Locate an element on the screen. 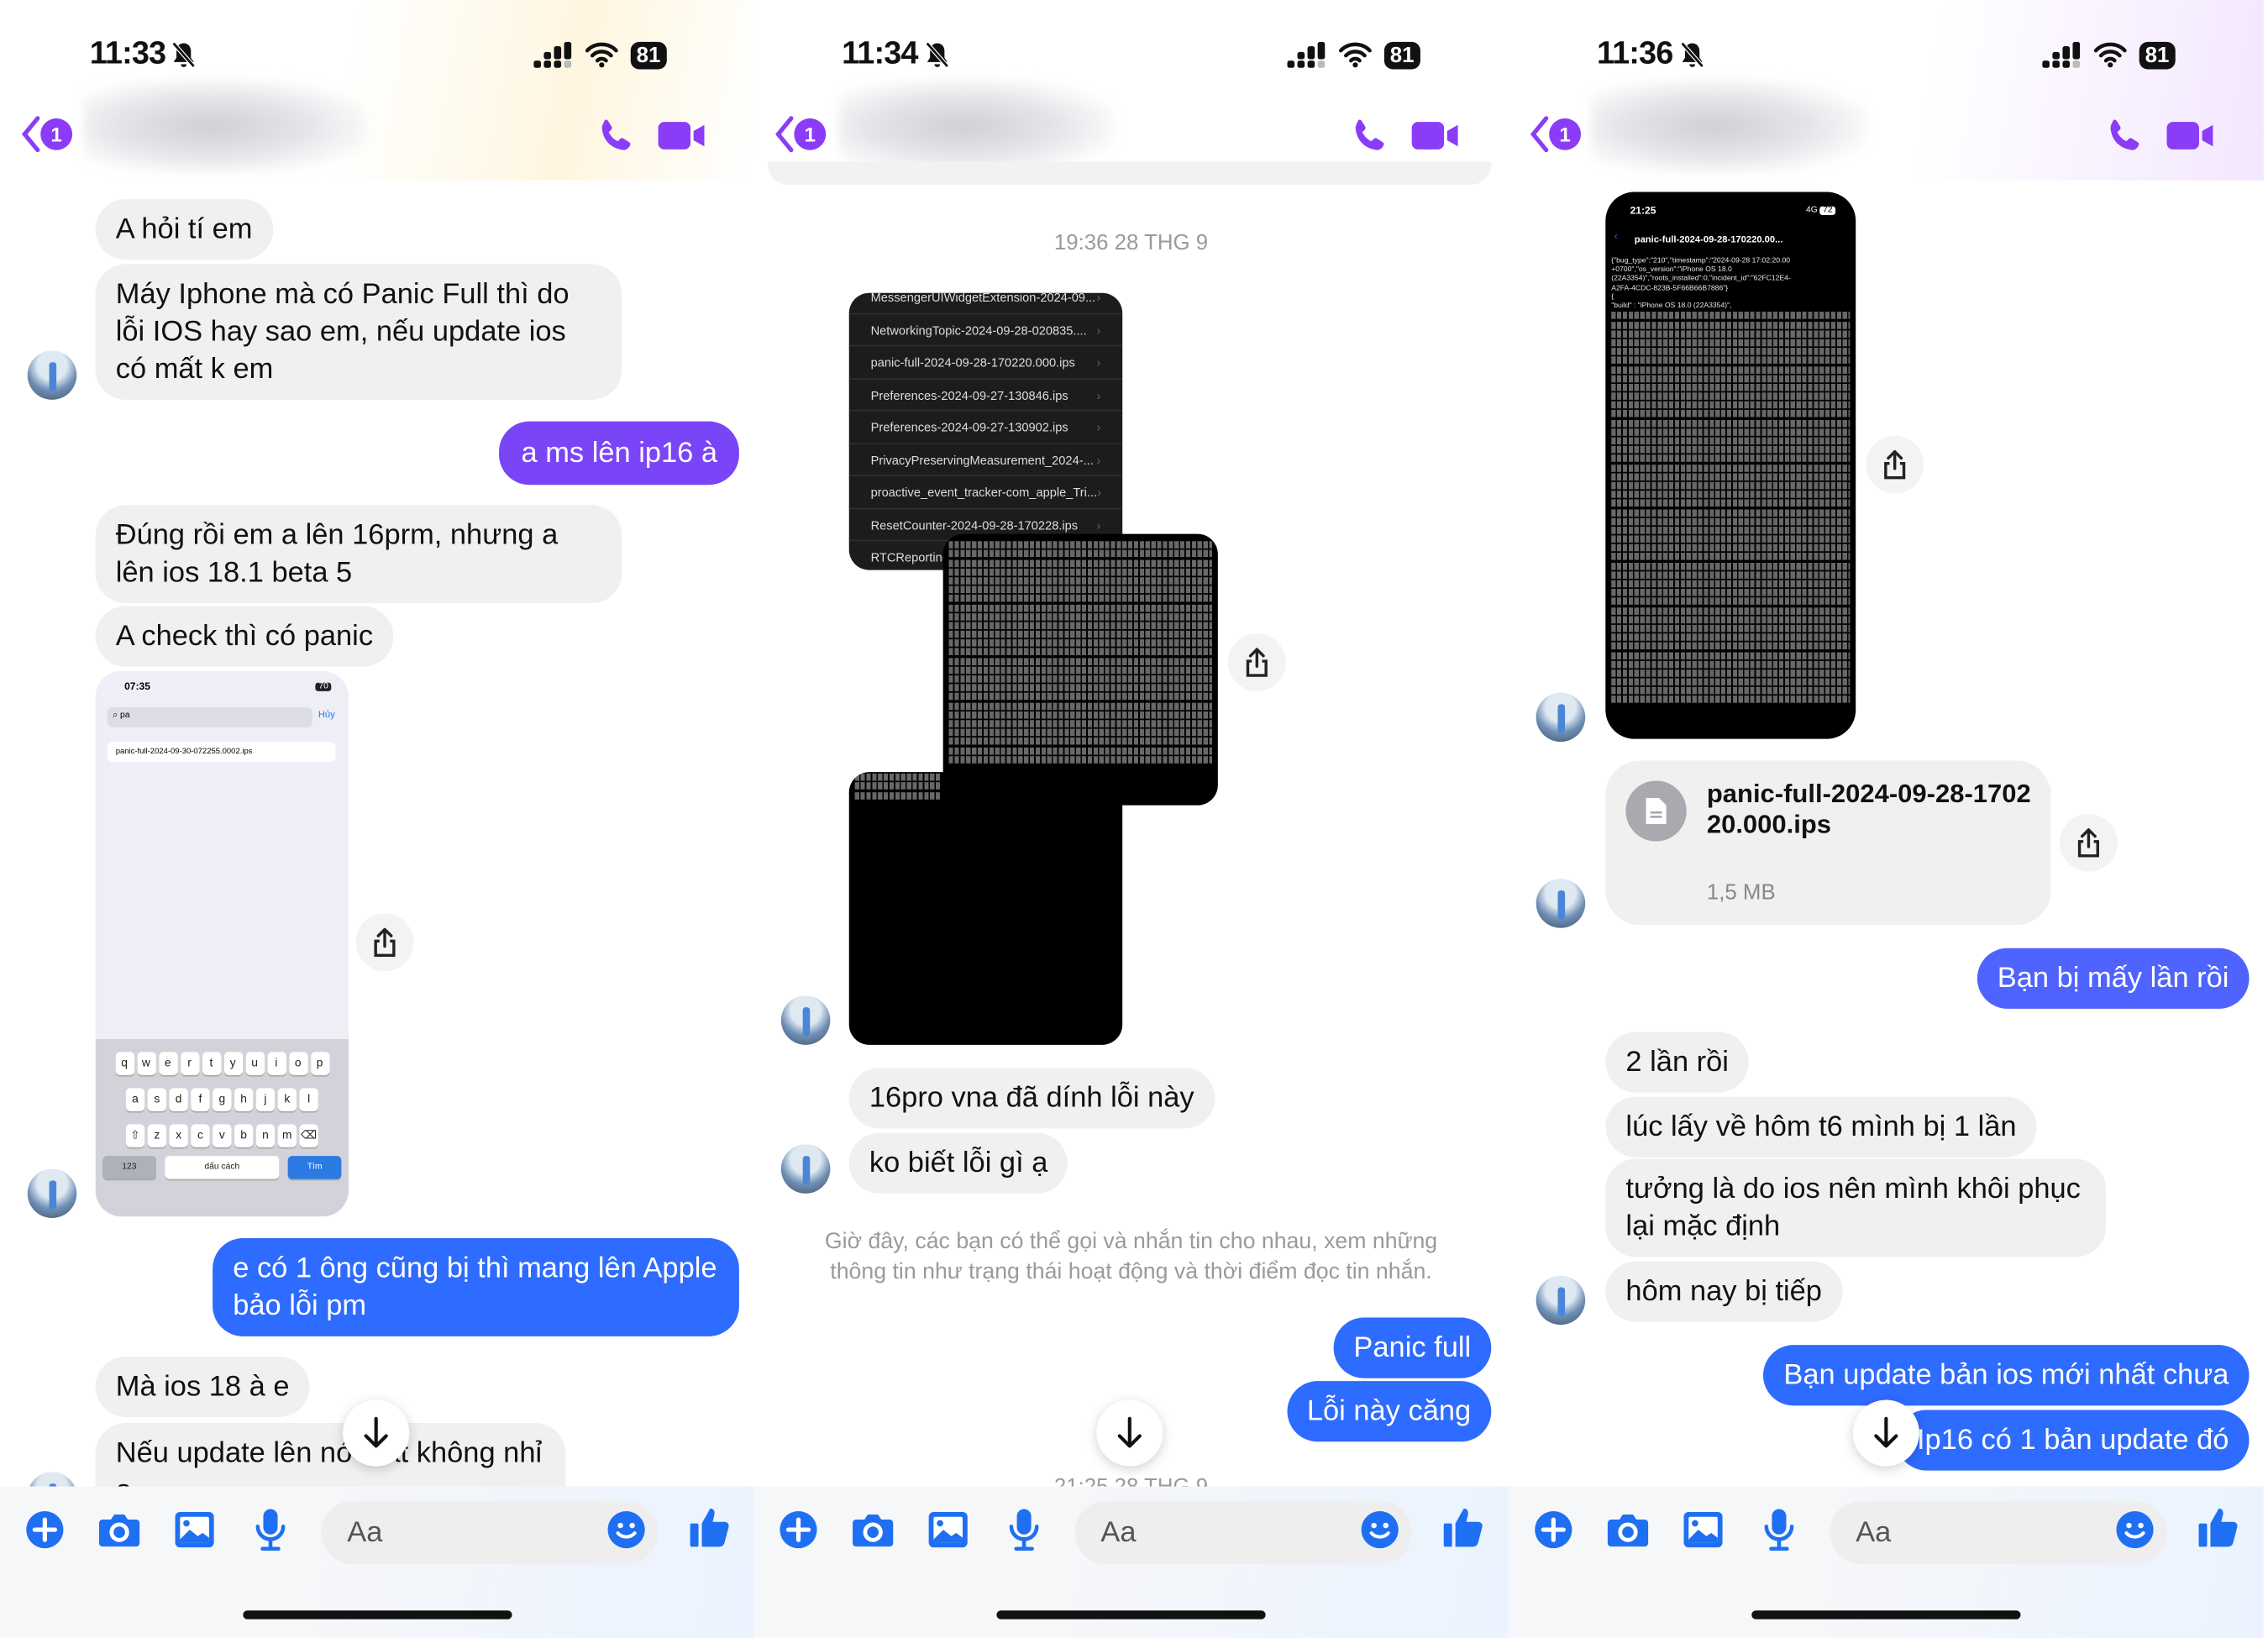  message-received: ko biết lỗi gì ạ is located at coordinates (958, 1163).